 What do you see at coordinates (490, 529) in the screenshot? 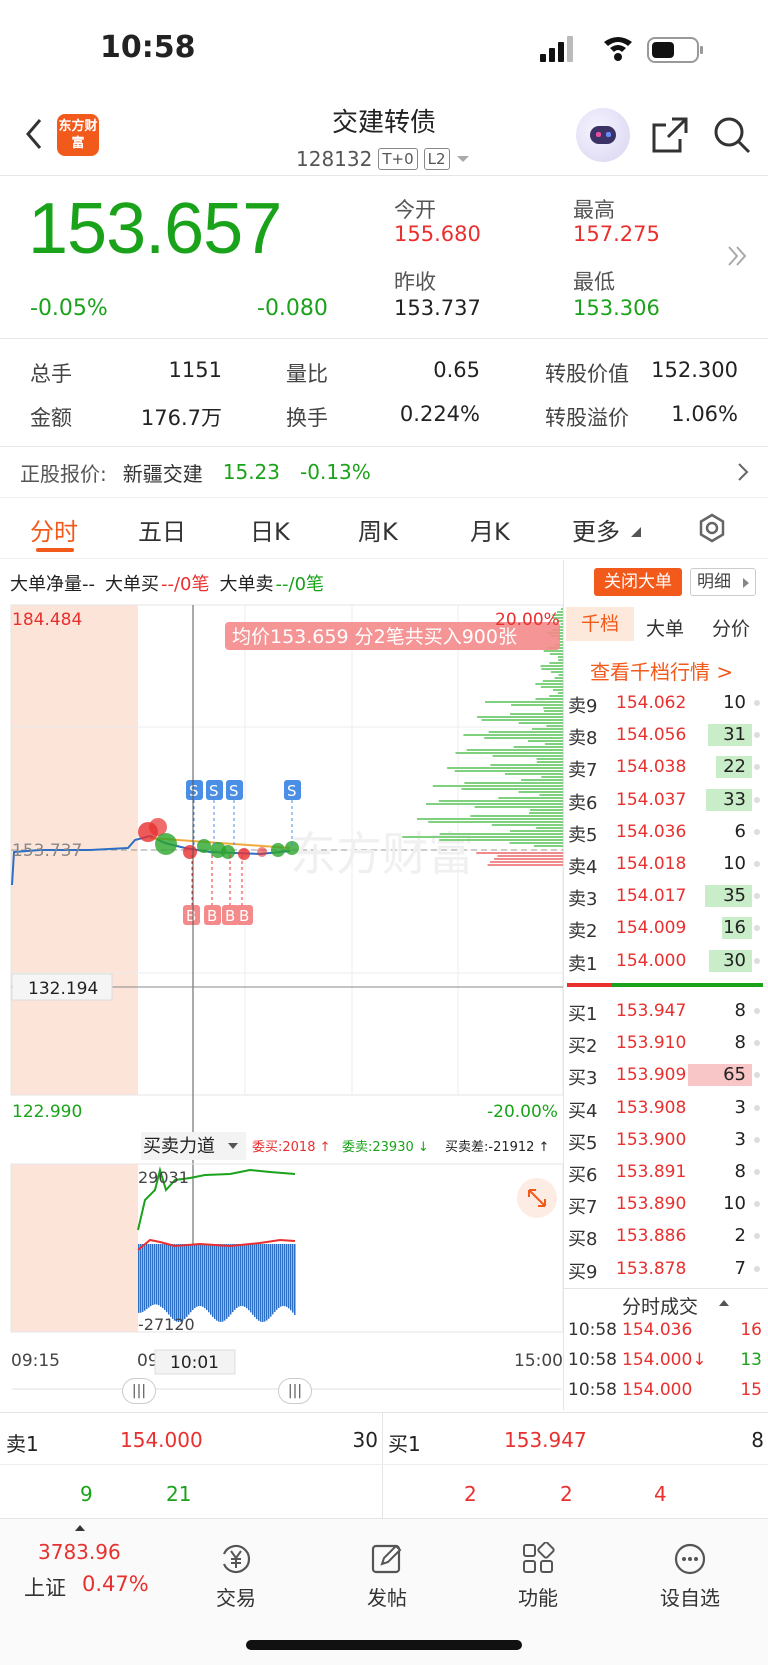
I see `tab-monthly-k: 月K` at bounding box center [490, 529].